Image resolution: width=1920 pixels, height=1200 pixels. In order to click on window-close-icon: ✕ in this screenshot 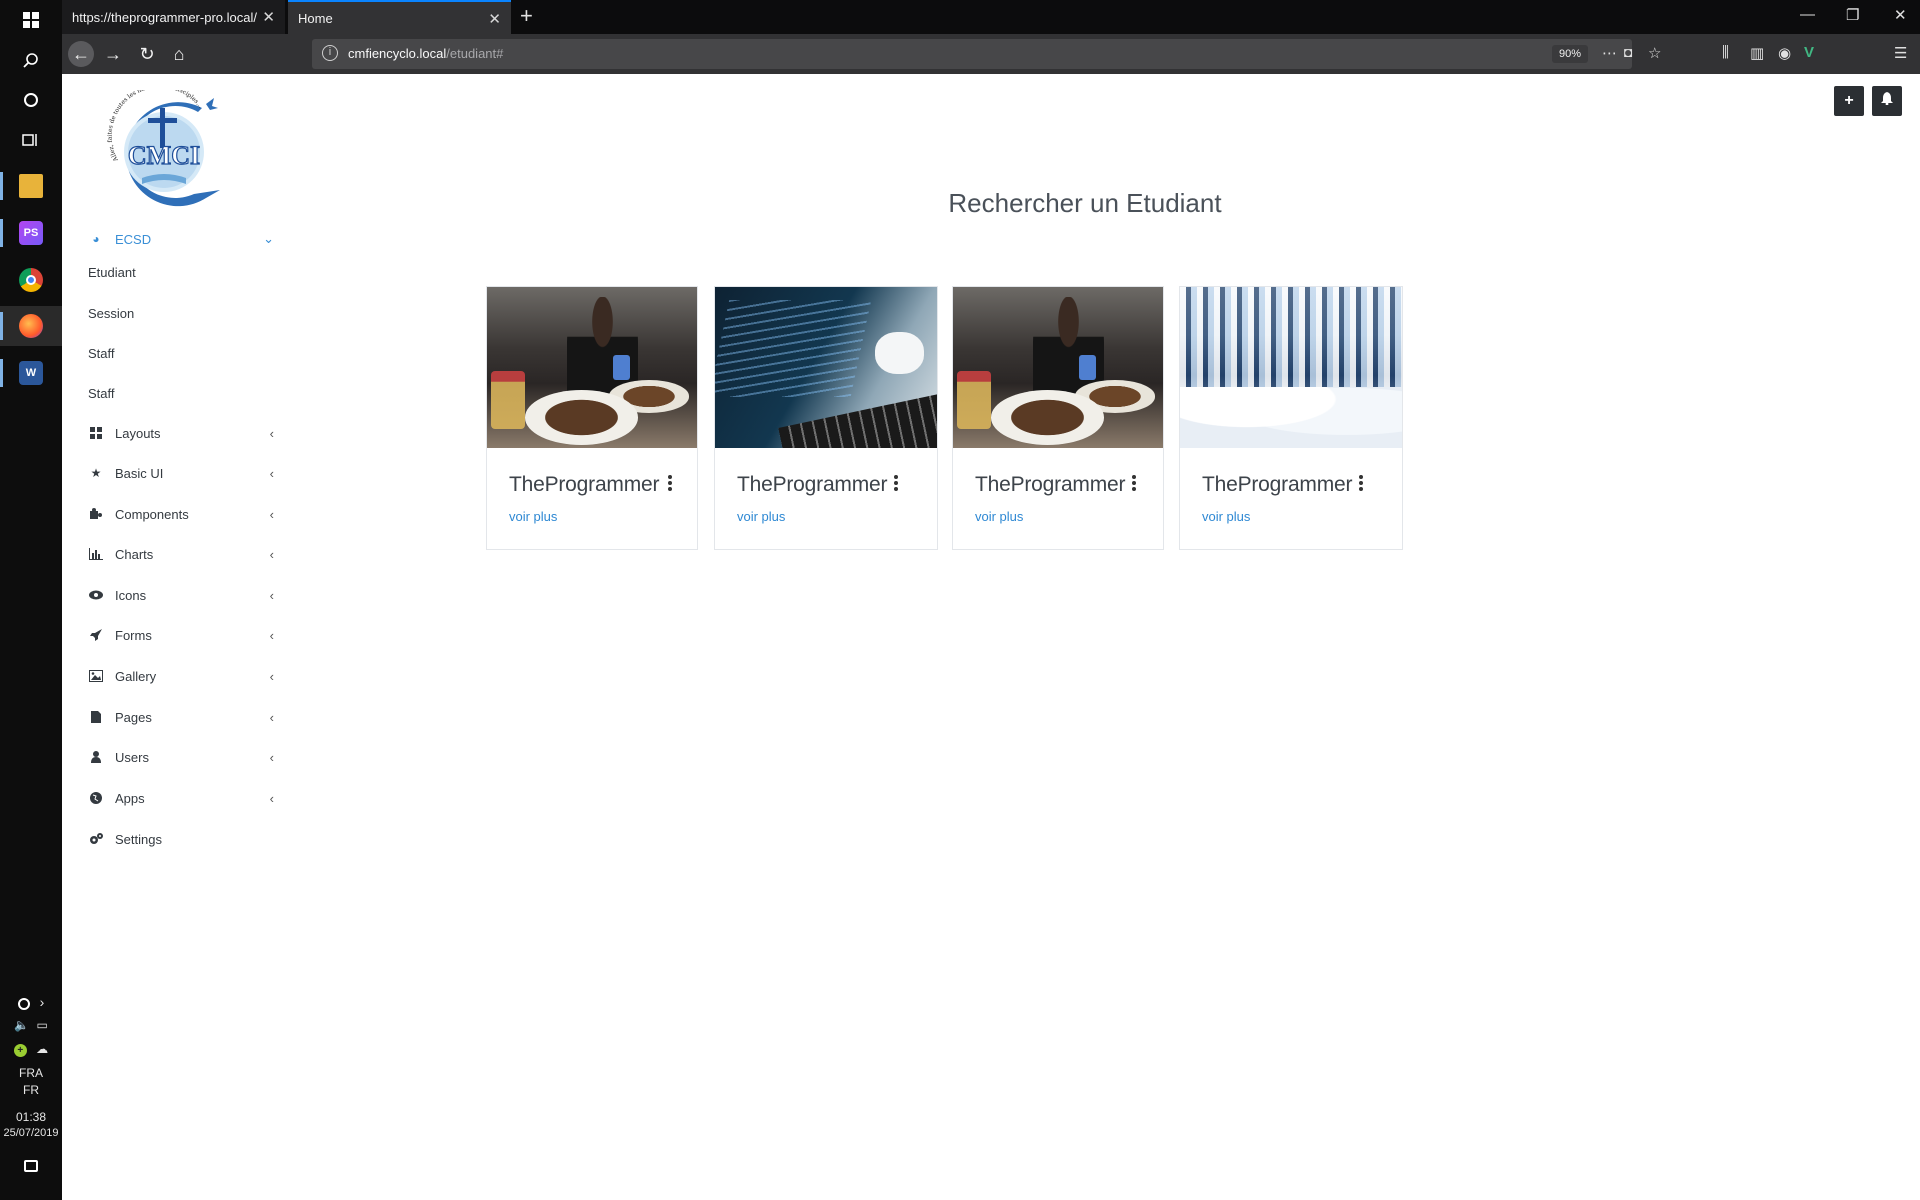, I will do `click(1900, 15)`.